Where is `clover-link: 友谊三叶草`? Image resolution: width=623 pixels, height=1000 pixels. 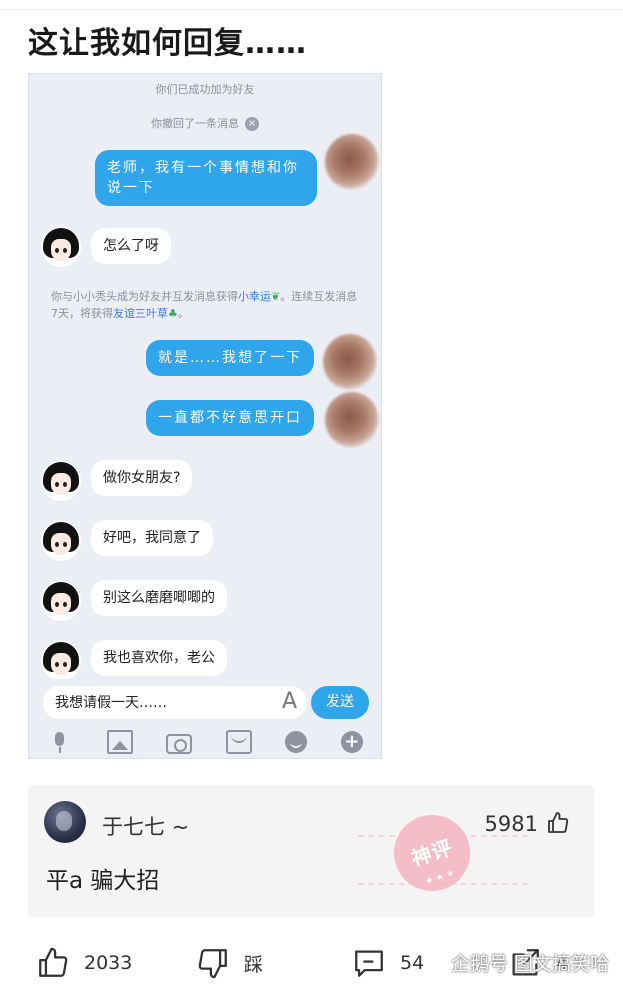 clover-link: 友谊三叶草 is located at coordinates (140, 313).